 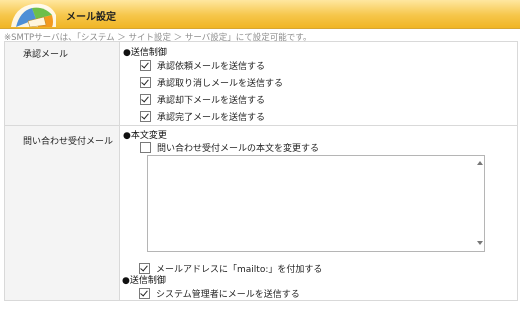 I want to click on approval-mail-label: 承認メール, so click(x=46, y=55).